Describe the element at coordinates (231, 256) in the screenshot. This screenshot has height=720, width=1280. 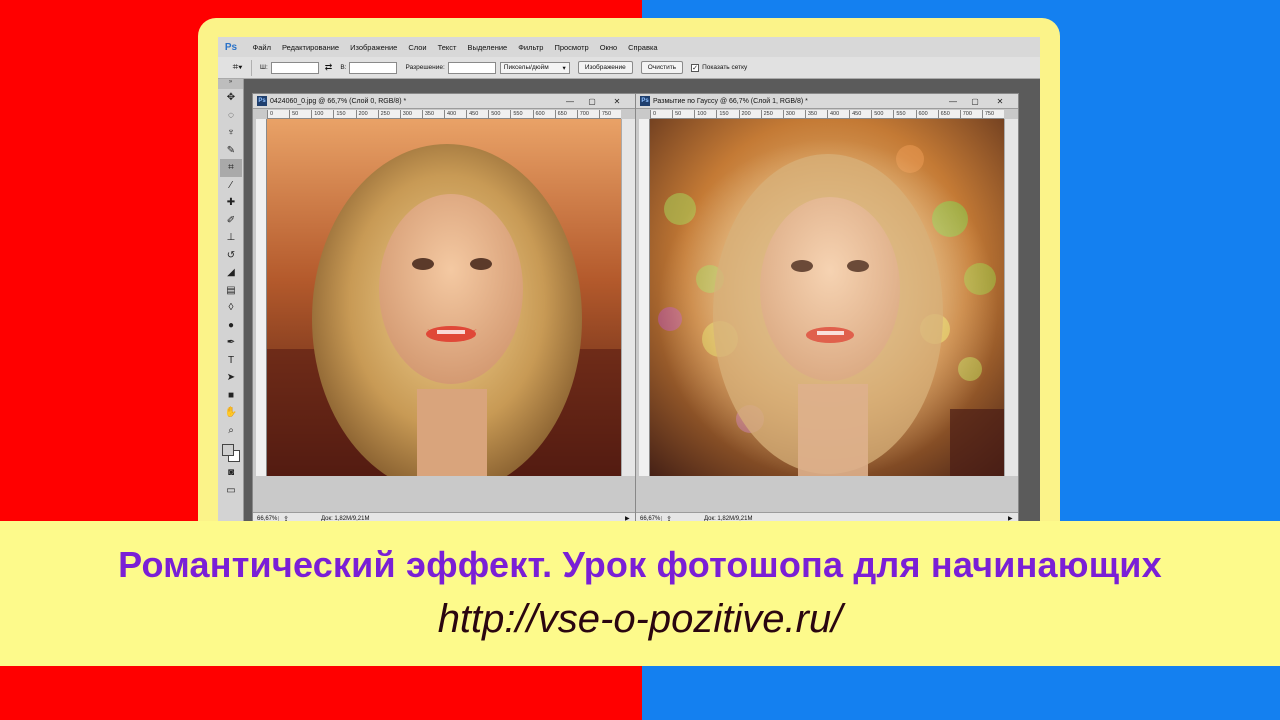
I see `history-brush-icon: ↺` at that location.